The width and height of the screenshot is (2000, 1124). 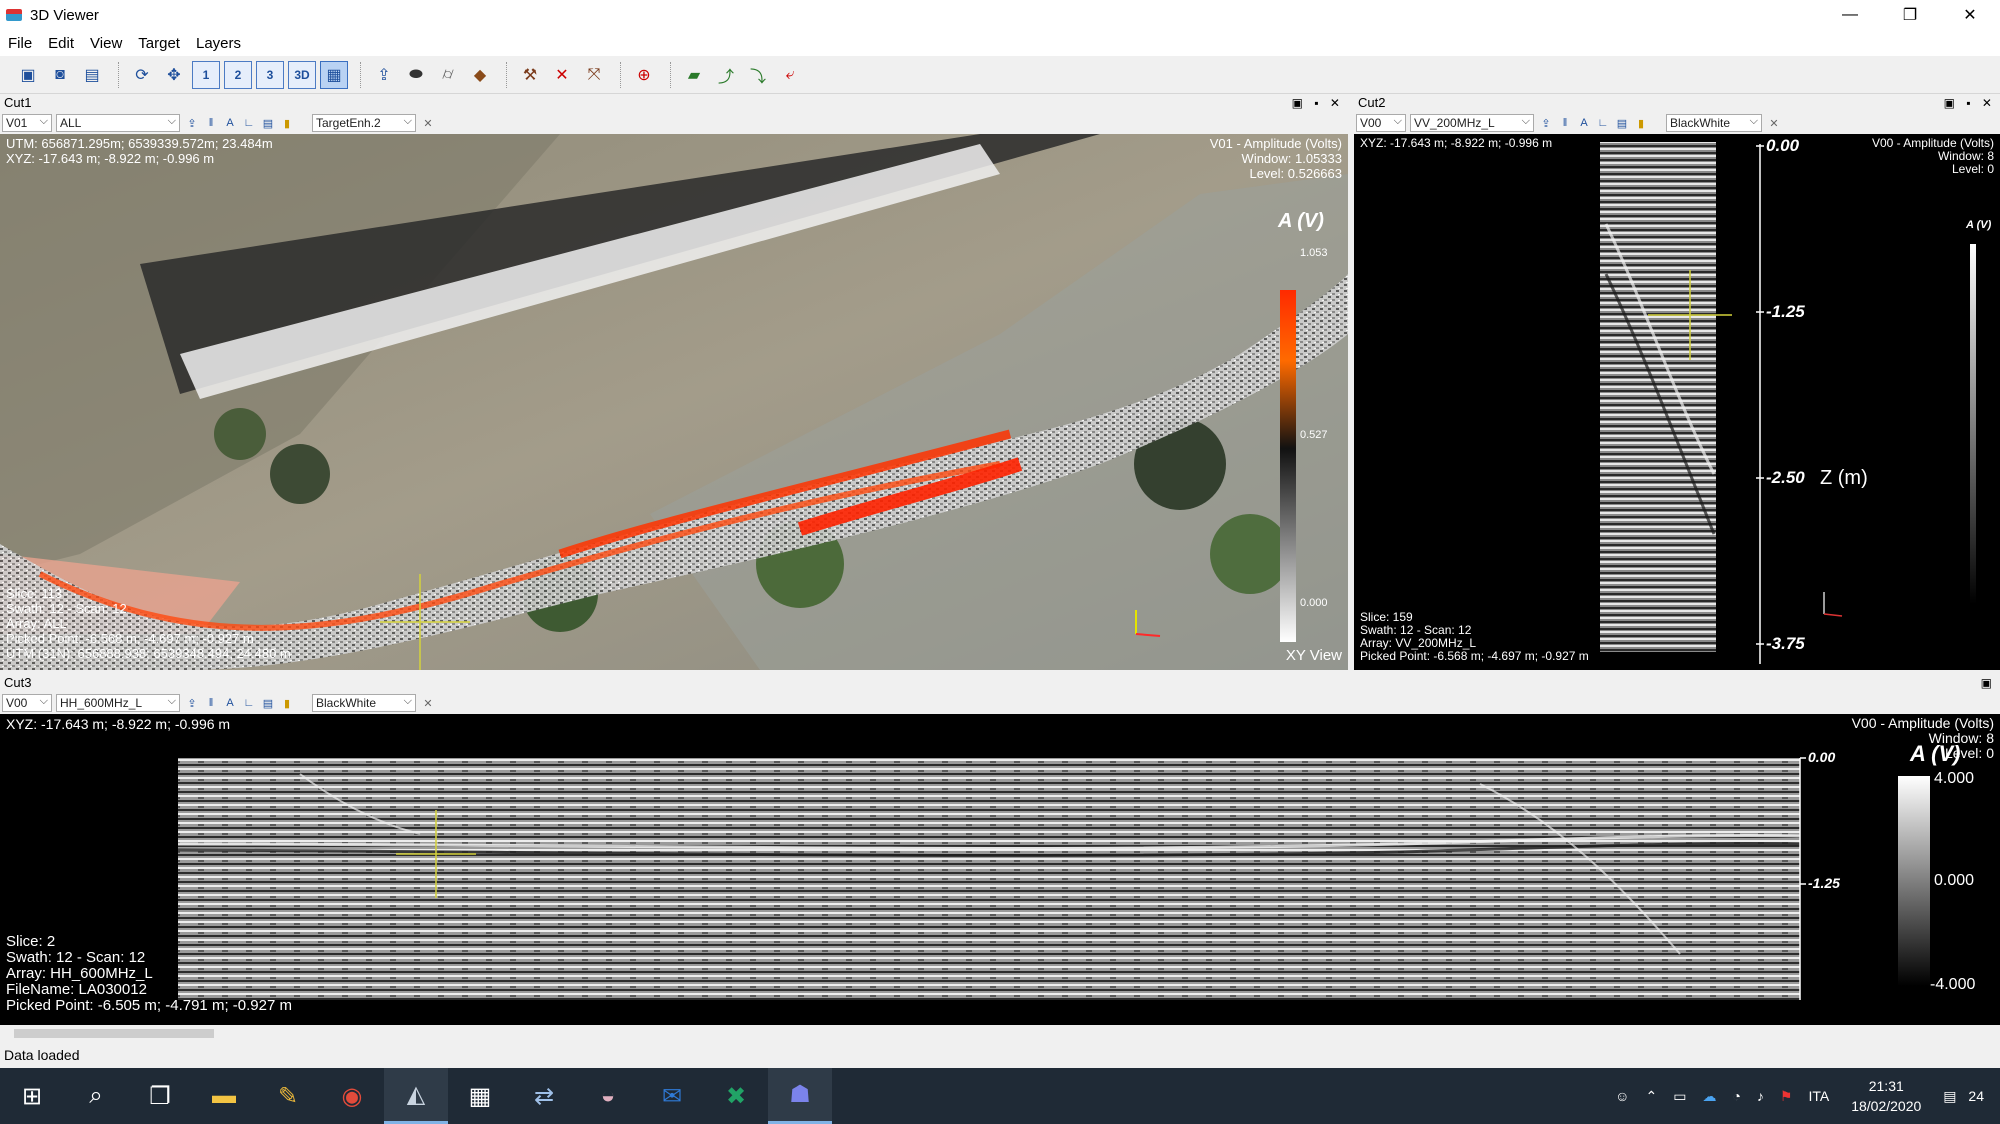 I want to click on cut3-z-tick-1: -1.25, so click(x=1824, y=883).